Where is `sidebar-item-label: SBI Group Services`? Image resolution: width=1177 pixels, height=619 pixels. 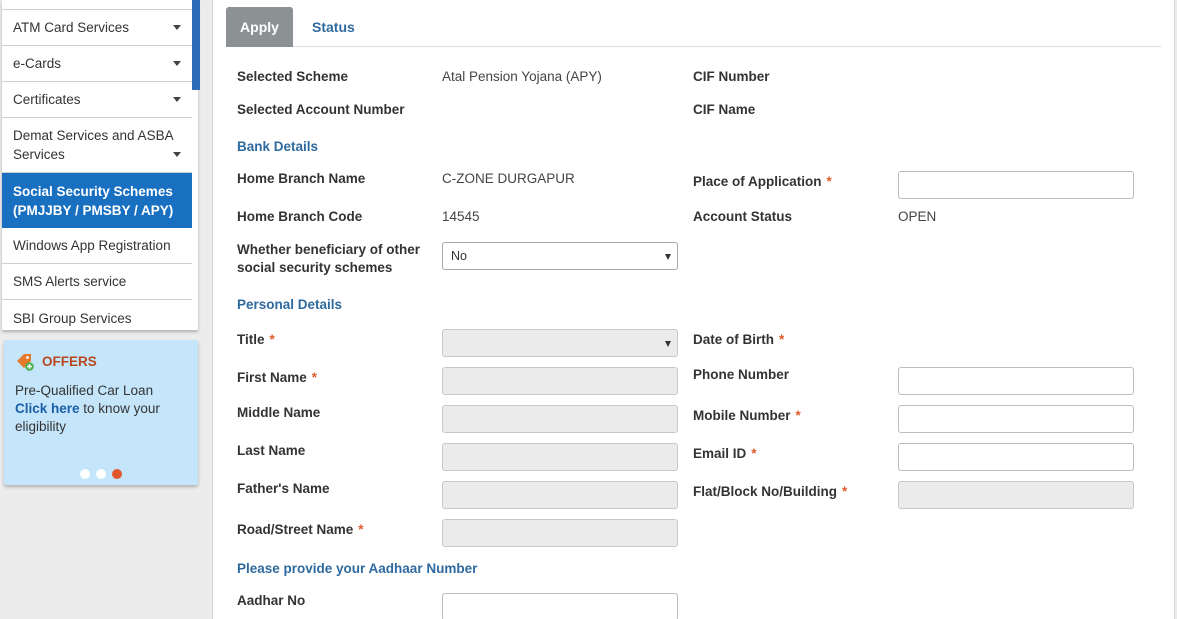 sidebar-item-label: SBI Group Services is located at coordinates (72, 318).